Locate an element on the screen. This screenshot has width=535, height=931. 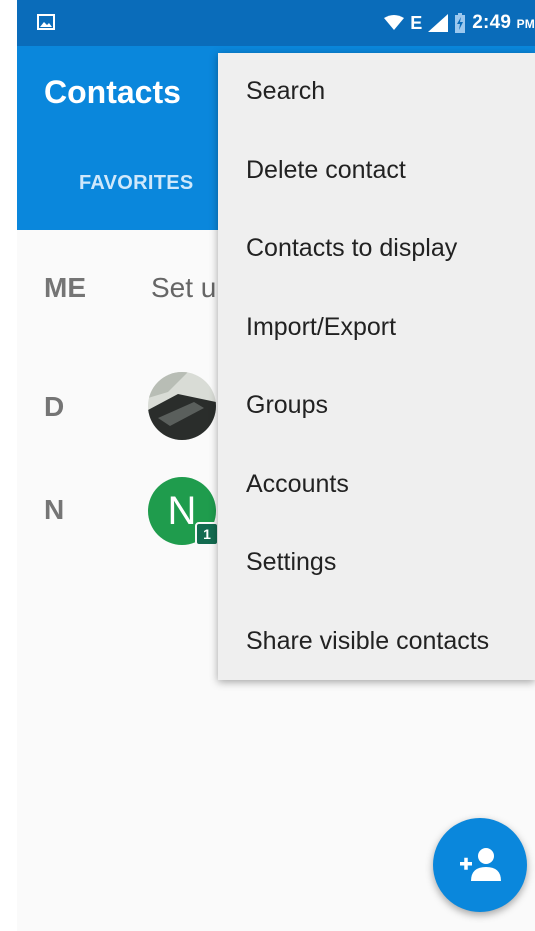
menu-item-settings: Settings is located at coordinates (291, 562).